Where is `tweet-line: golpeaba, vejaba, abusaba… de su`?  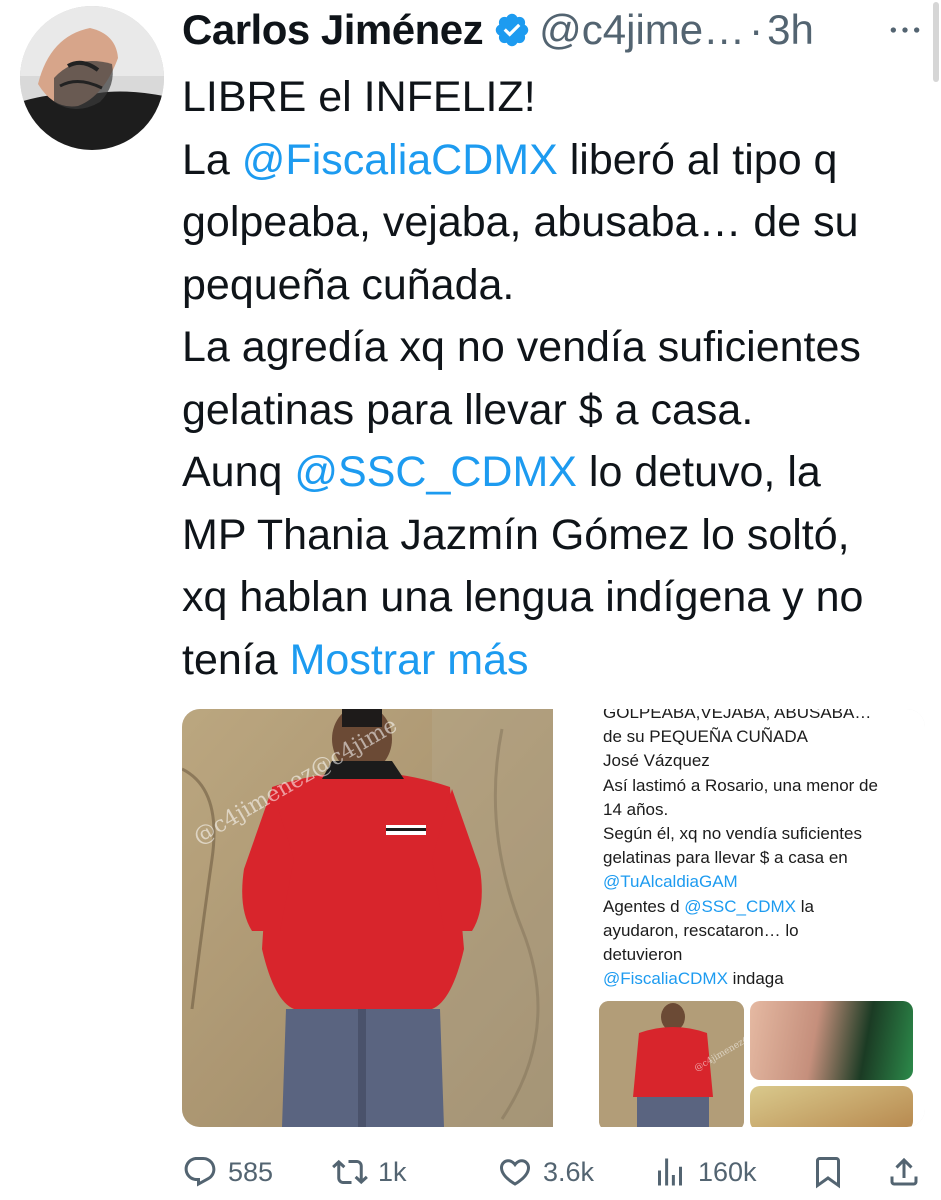 tweet-line: golpeaba, vejaba, abusaba… de su is located at coordinates (554, 222).